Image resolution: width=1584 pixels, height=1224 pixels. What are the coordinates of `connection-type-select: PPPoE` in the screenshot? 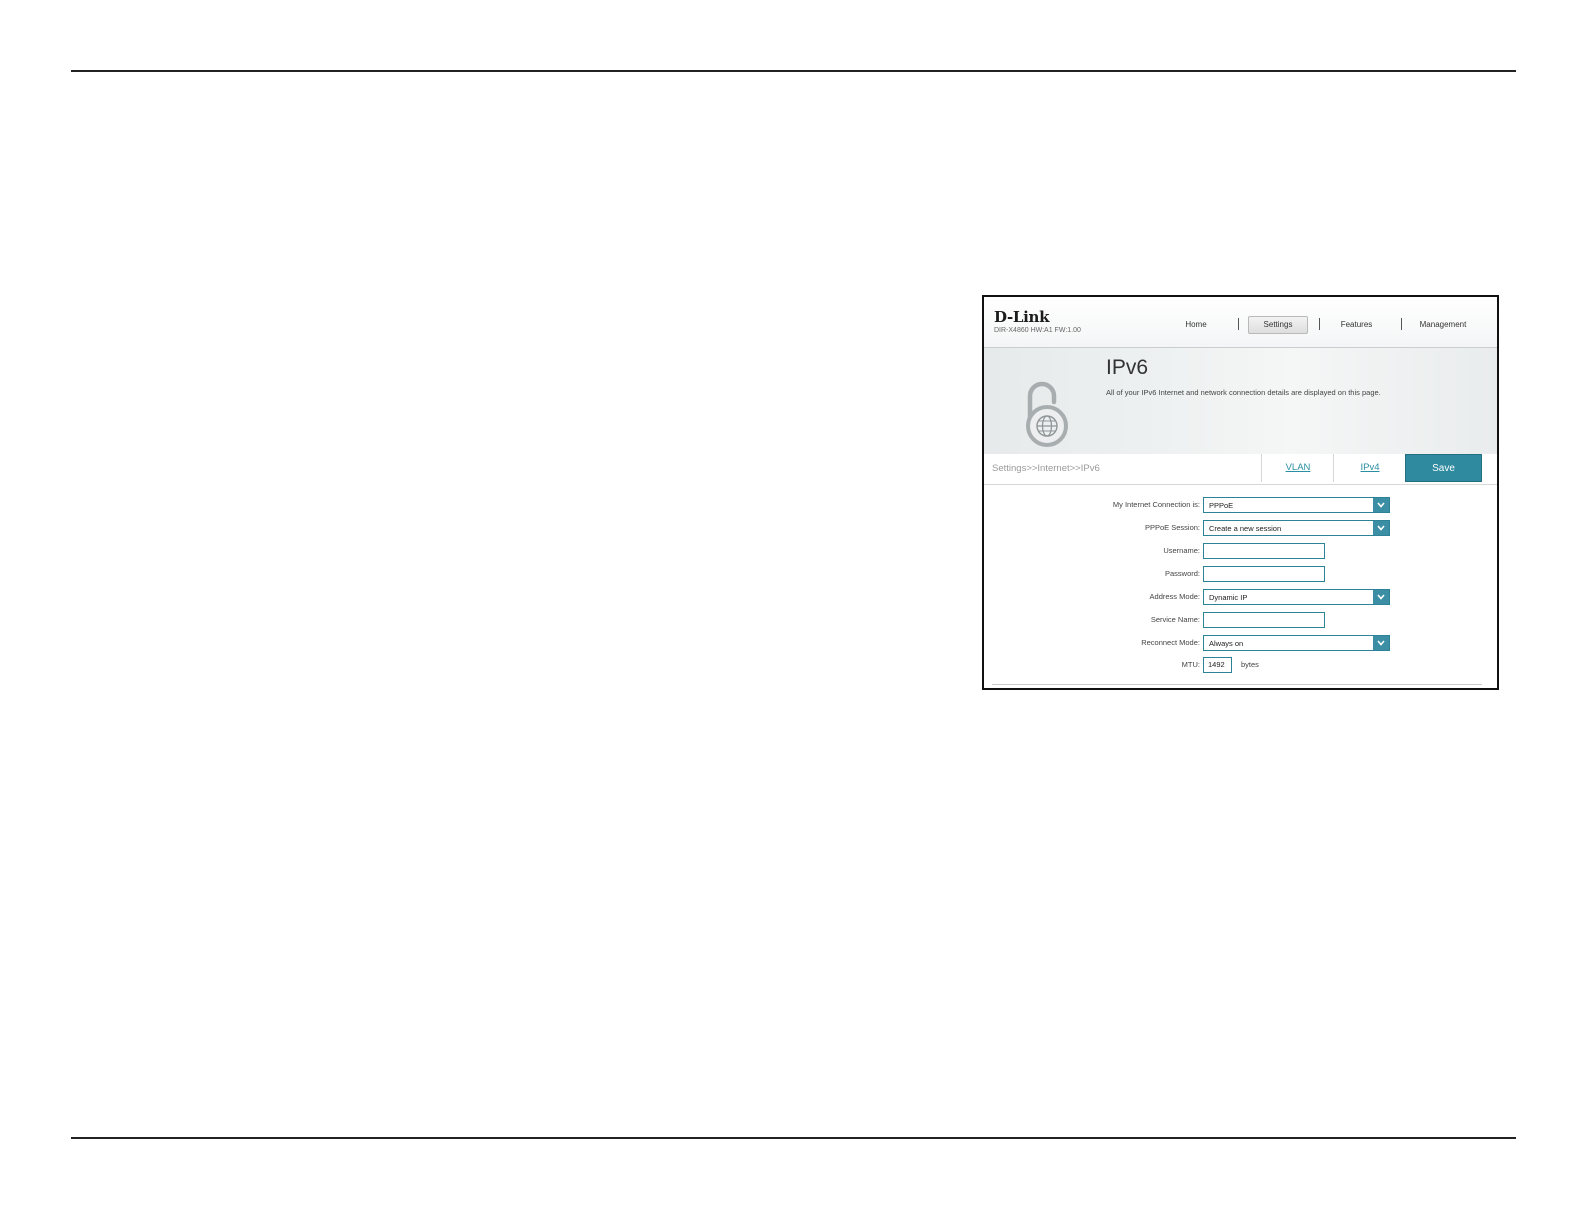 It's located at (1296, 505).